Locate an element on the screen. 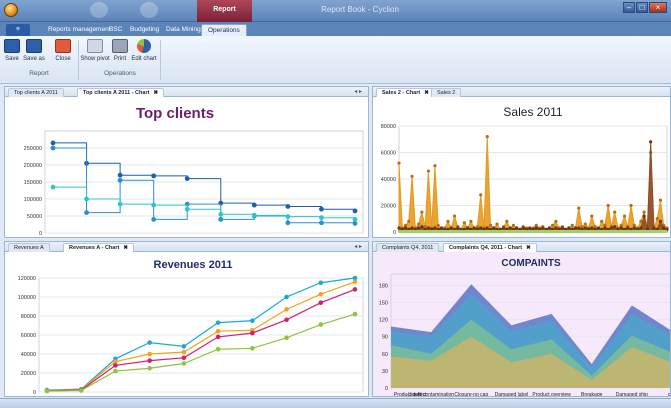  save-button: Save is located at coordinates (12, 50).